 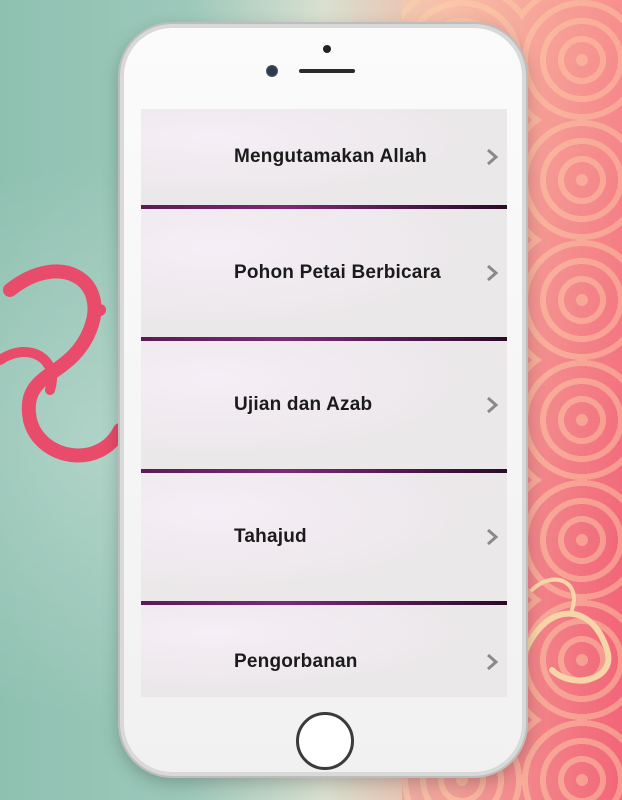 What do you see at coordinates (63, 363) in the screenshot?
I see `calligraphy-decoration-left` at bounding box center [63, 363].